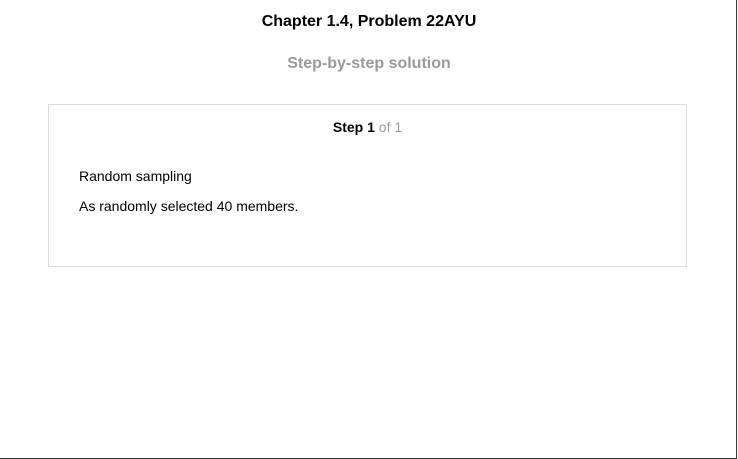  What do you see at coordinates (348, 127) in the screenshot?
I see `step-label: Step` at bounding box center [348, 127].